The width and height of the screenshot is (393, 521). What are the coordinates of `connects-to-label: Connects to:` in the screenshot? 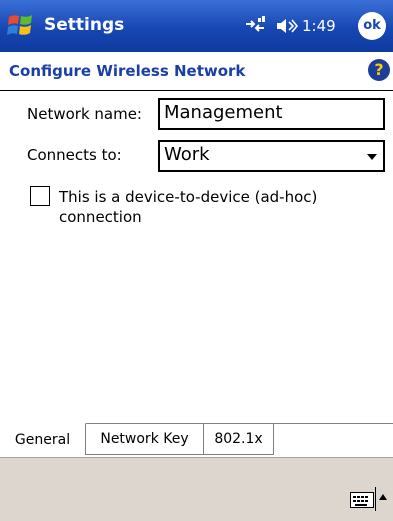 It's located at (74, 155).